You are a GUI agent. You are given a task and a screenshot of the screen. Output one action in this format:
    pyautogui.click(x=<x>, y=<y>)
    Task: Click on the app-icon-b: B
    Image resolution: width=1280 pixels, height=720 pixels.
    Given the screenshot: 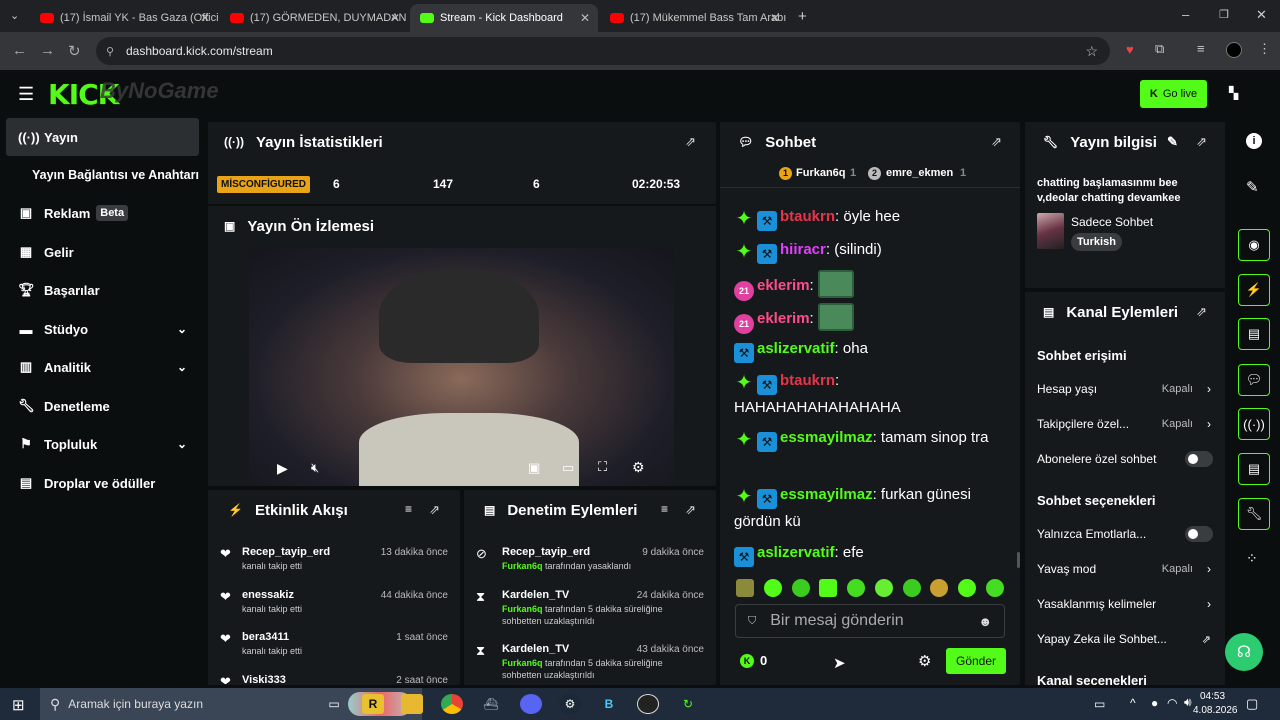 What is the action you would take?
    pyautogui.click(x=609, y=704)
    